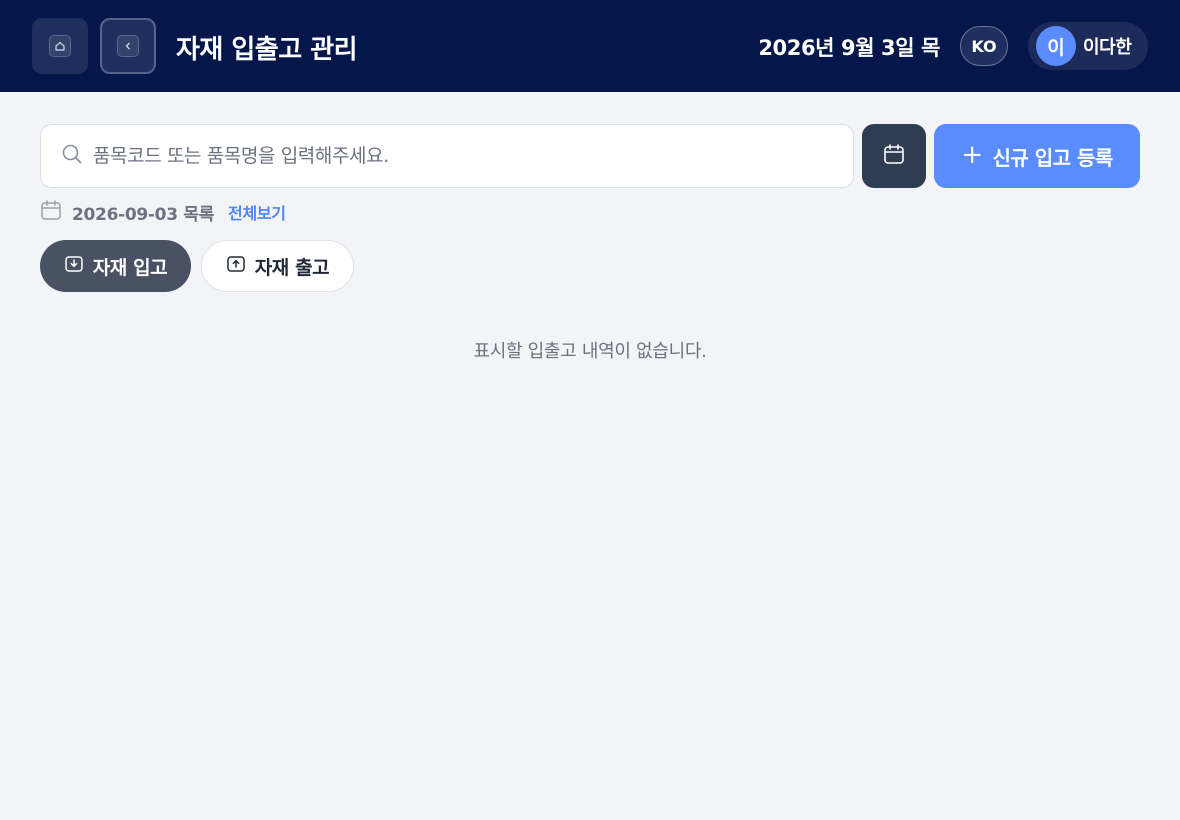 This screenshot has height=820, width=1180. I want to click on home-icon, so click(60, 46).